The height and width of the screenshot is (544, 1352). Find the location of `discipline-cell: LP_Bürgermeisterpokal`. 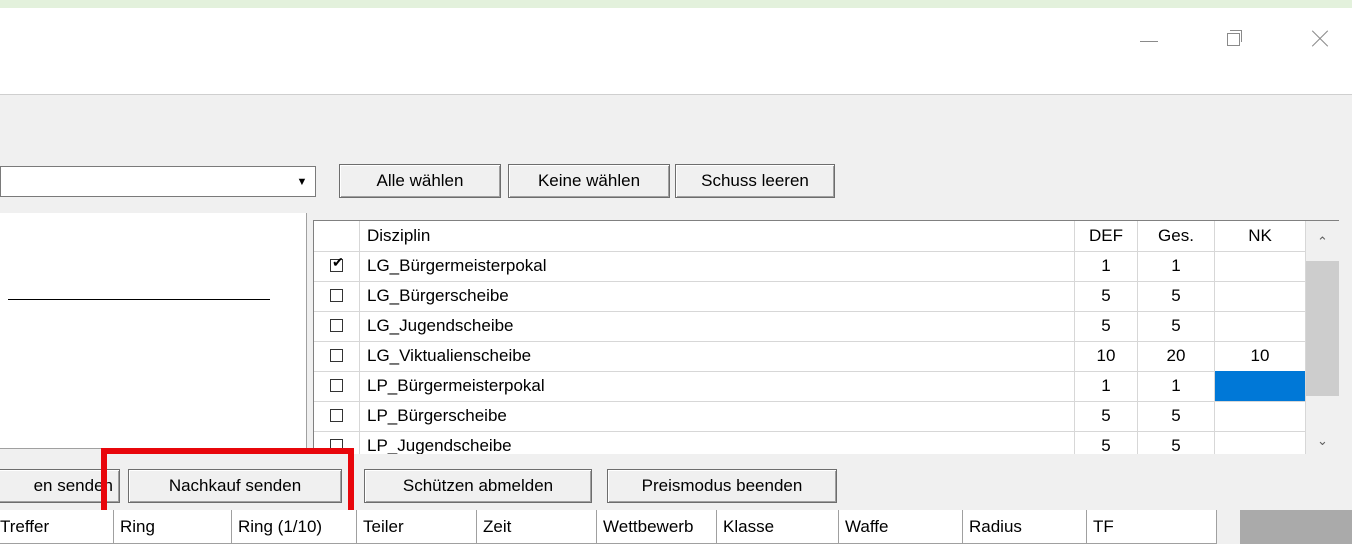

discipline-cell: LP_Bürgermeisterpokal is located at coordinates (717, 386).